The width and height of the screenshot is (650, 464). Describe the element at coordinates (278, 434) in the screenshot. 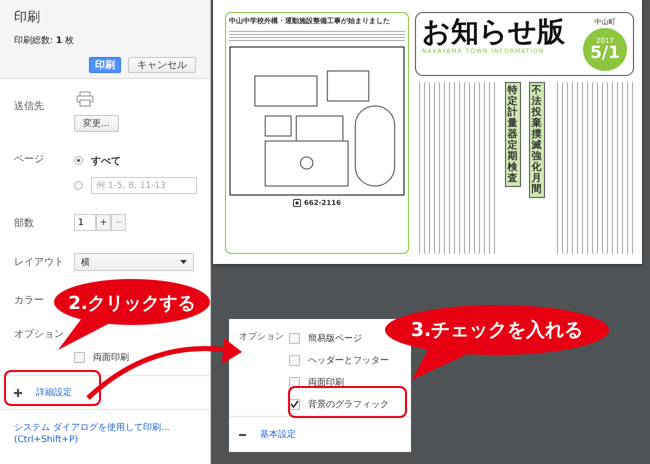

I see `basic-settings-link: 基本設定` at that location.